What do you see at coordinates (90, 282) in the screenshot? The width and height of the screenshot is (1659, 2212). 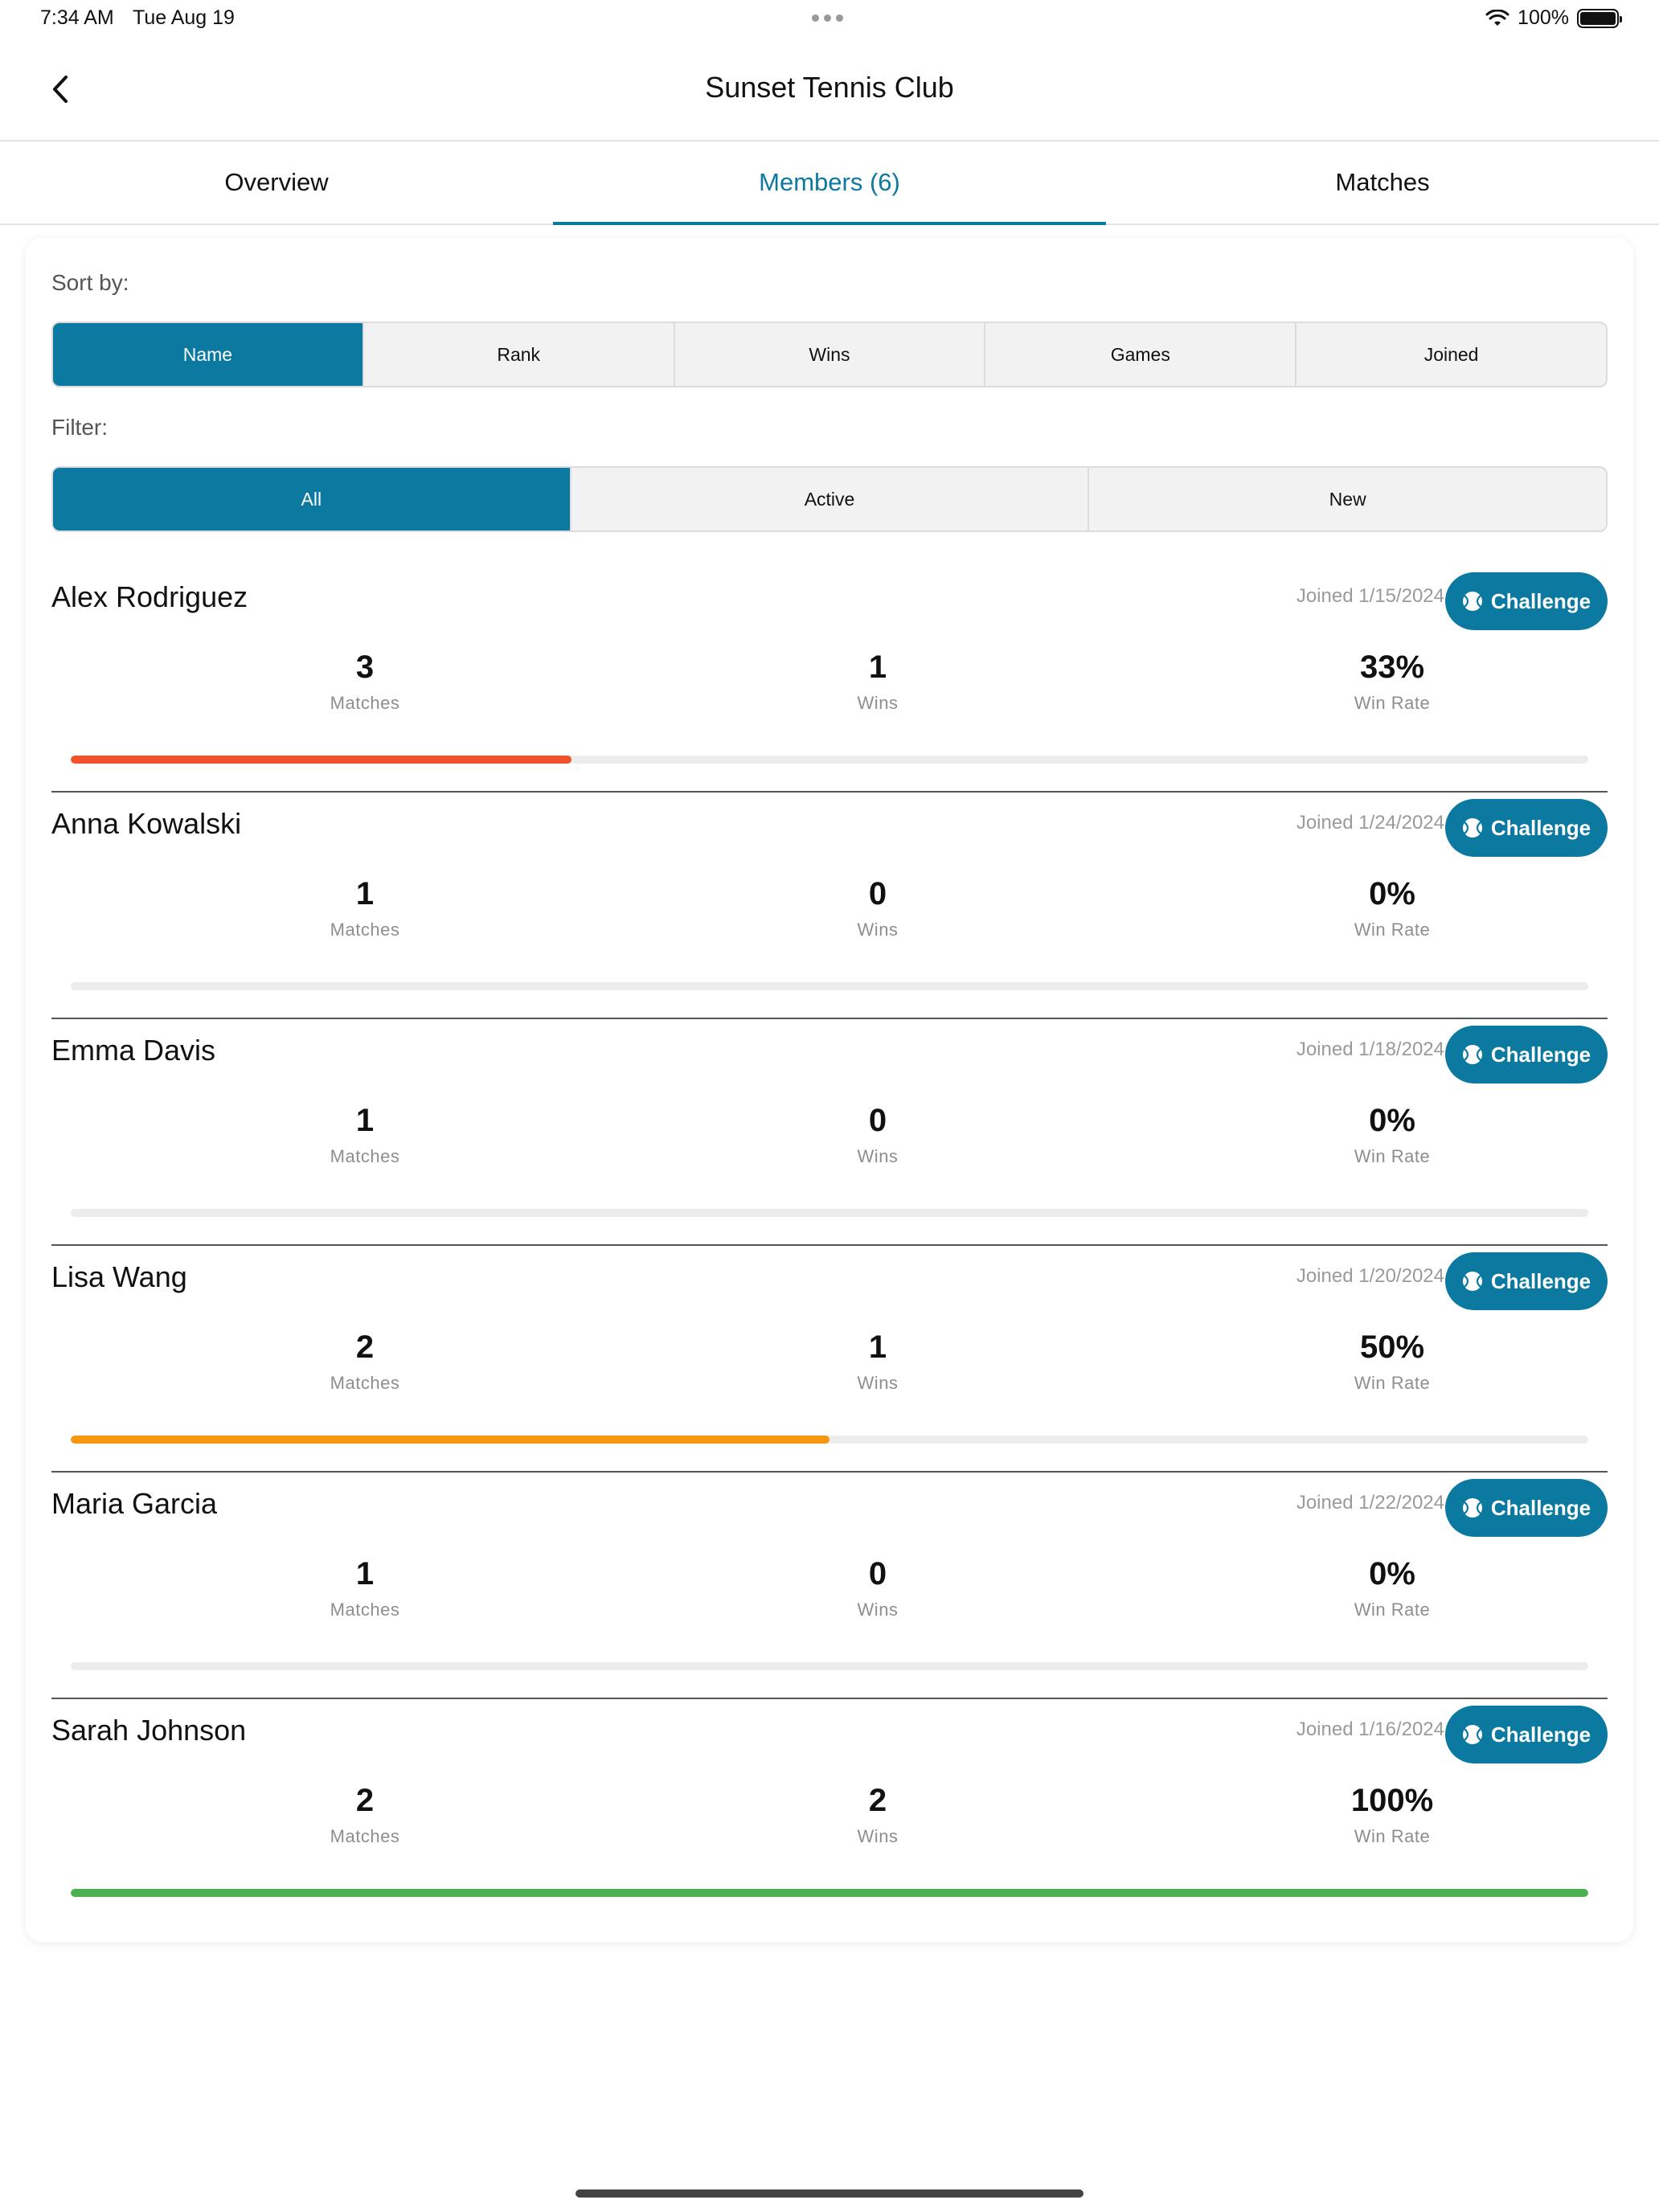 I see `sort-label: Sort by:` at bounding box center [90, 282].